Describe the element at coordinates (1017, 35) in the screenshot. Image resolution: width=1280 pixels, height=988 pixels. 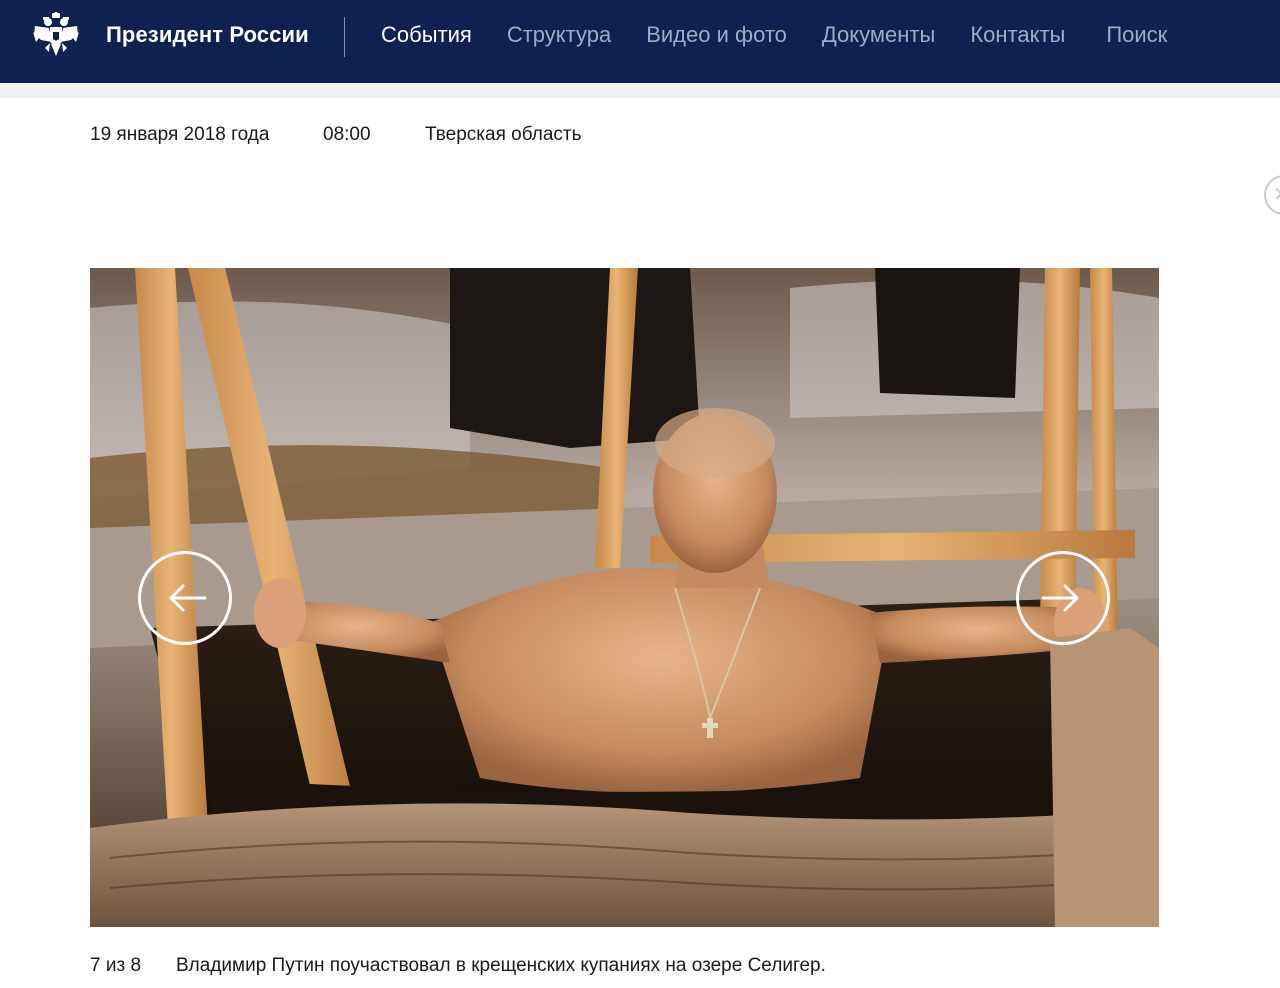
I see `nav-item-contacts: Контакты` at that location.